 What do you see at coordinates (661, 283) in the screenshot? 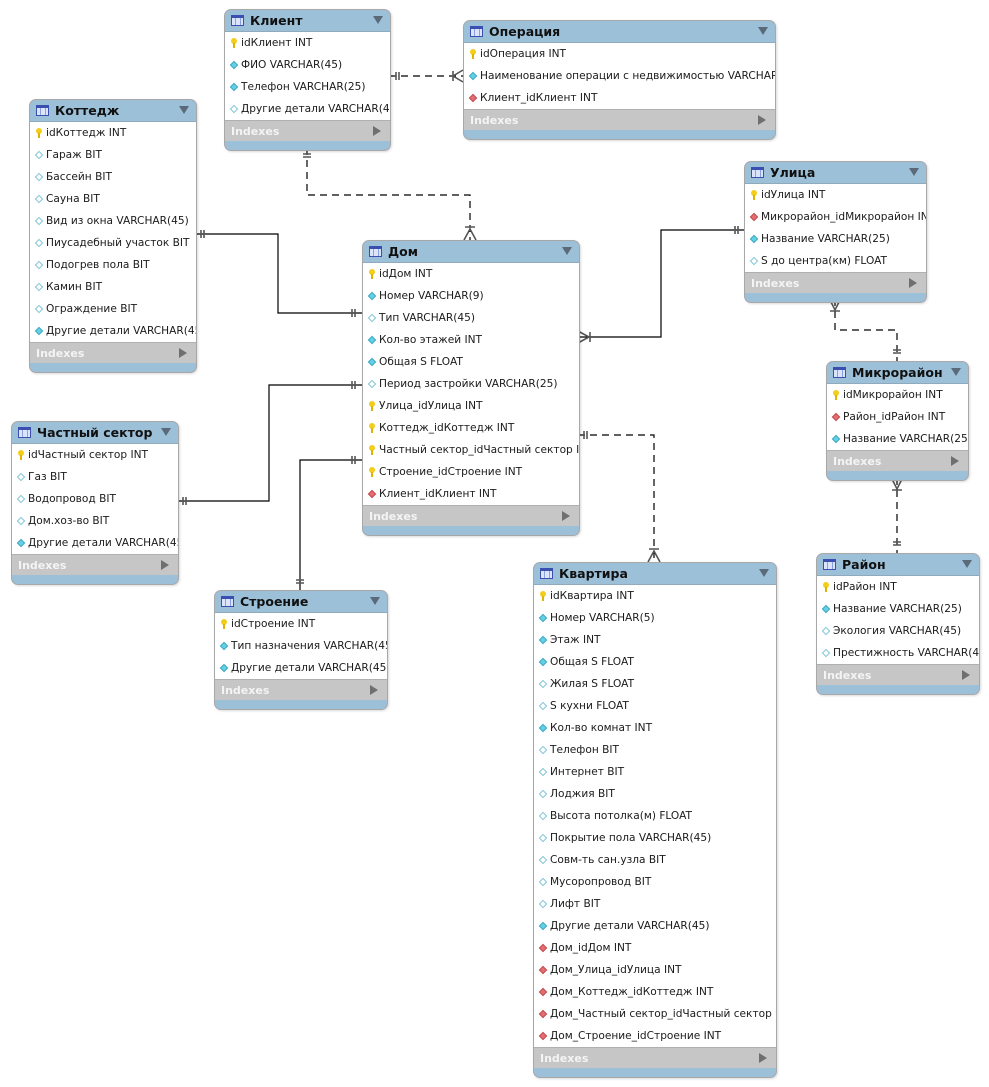
I see `relationship-ulica-dom` at bounding box center [661, 283].